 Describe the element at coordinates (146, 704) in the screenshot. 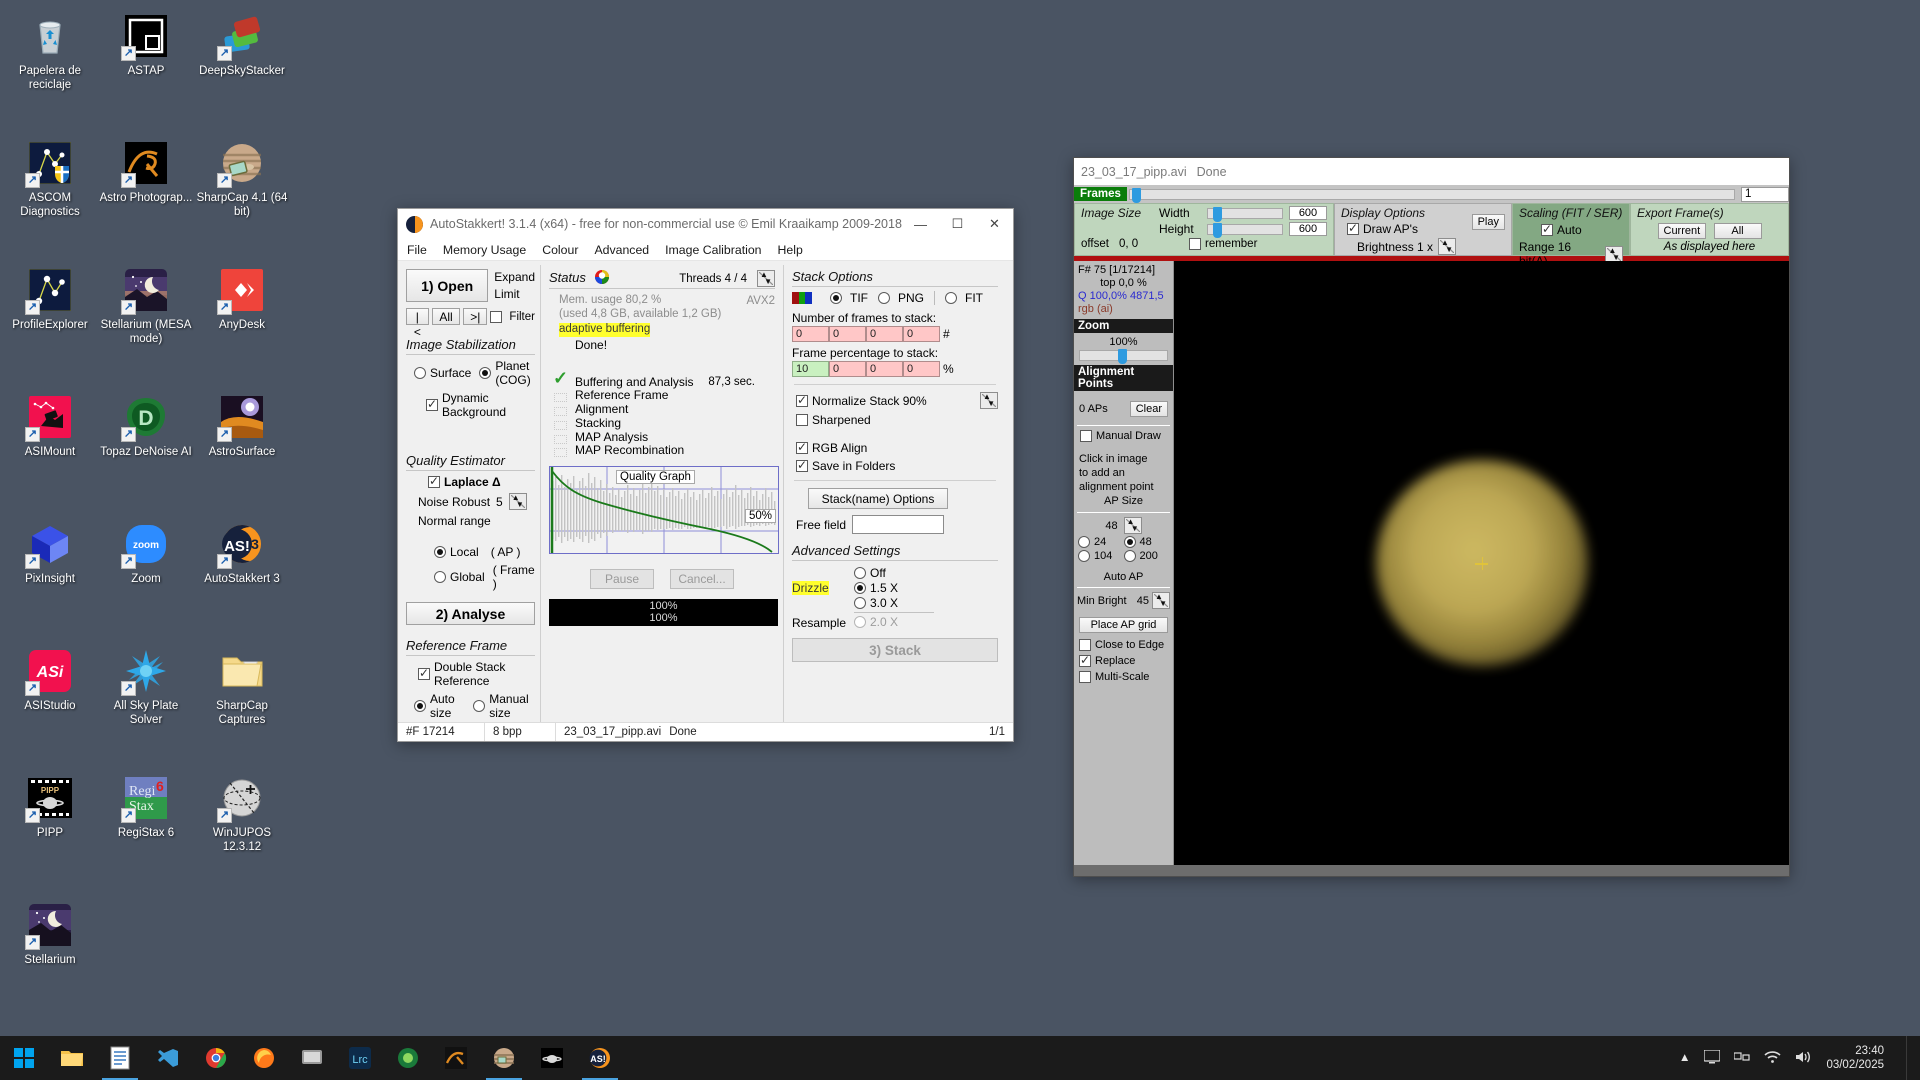

I see `desktop-icon-all-sky-plate-solver: All Sky Plate Solver` at that location.